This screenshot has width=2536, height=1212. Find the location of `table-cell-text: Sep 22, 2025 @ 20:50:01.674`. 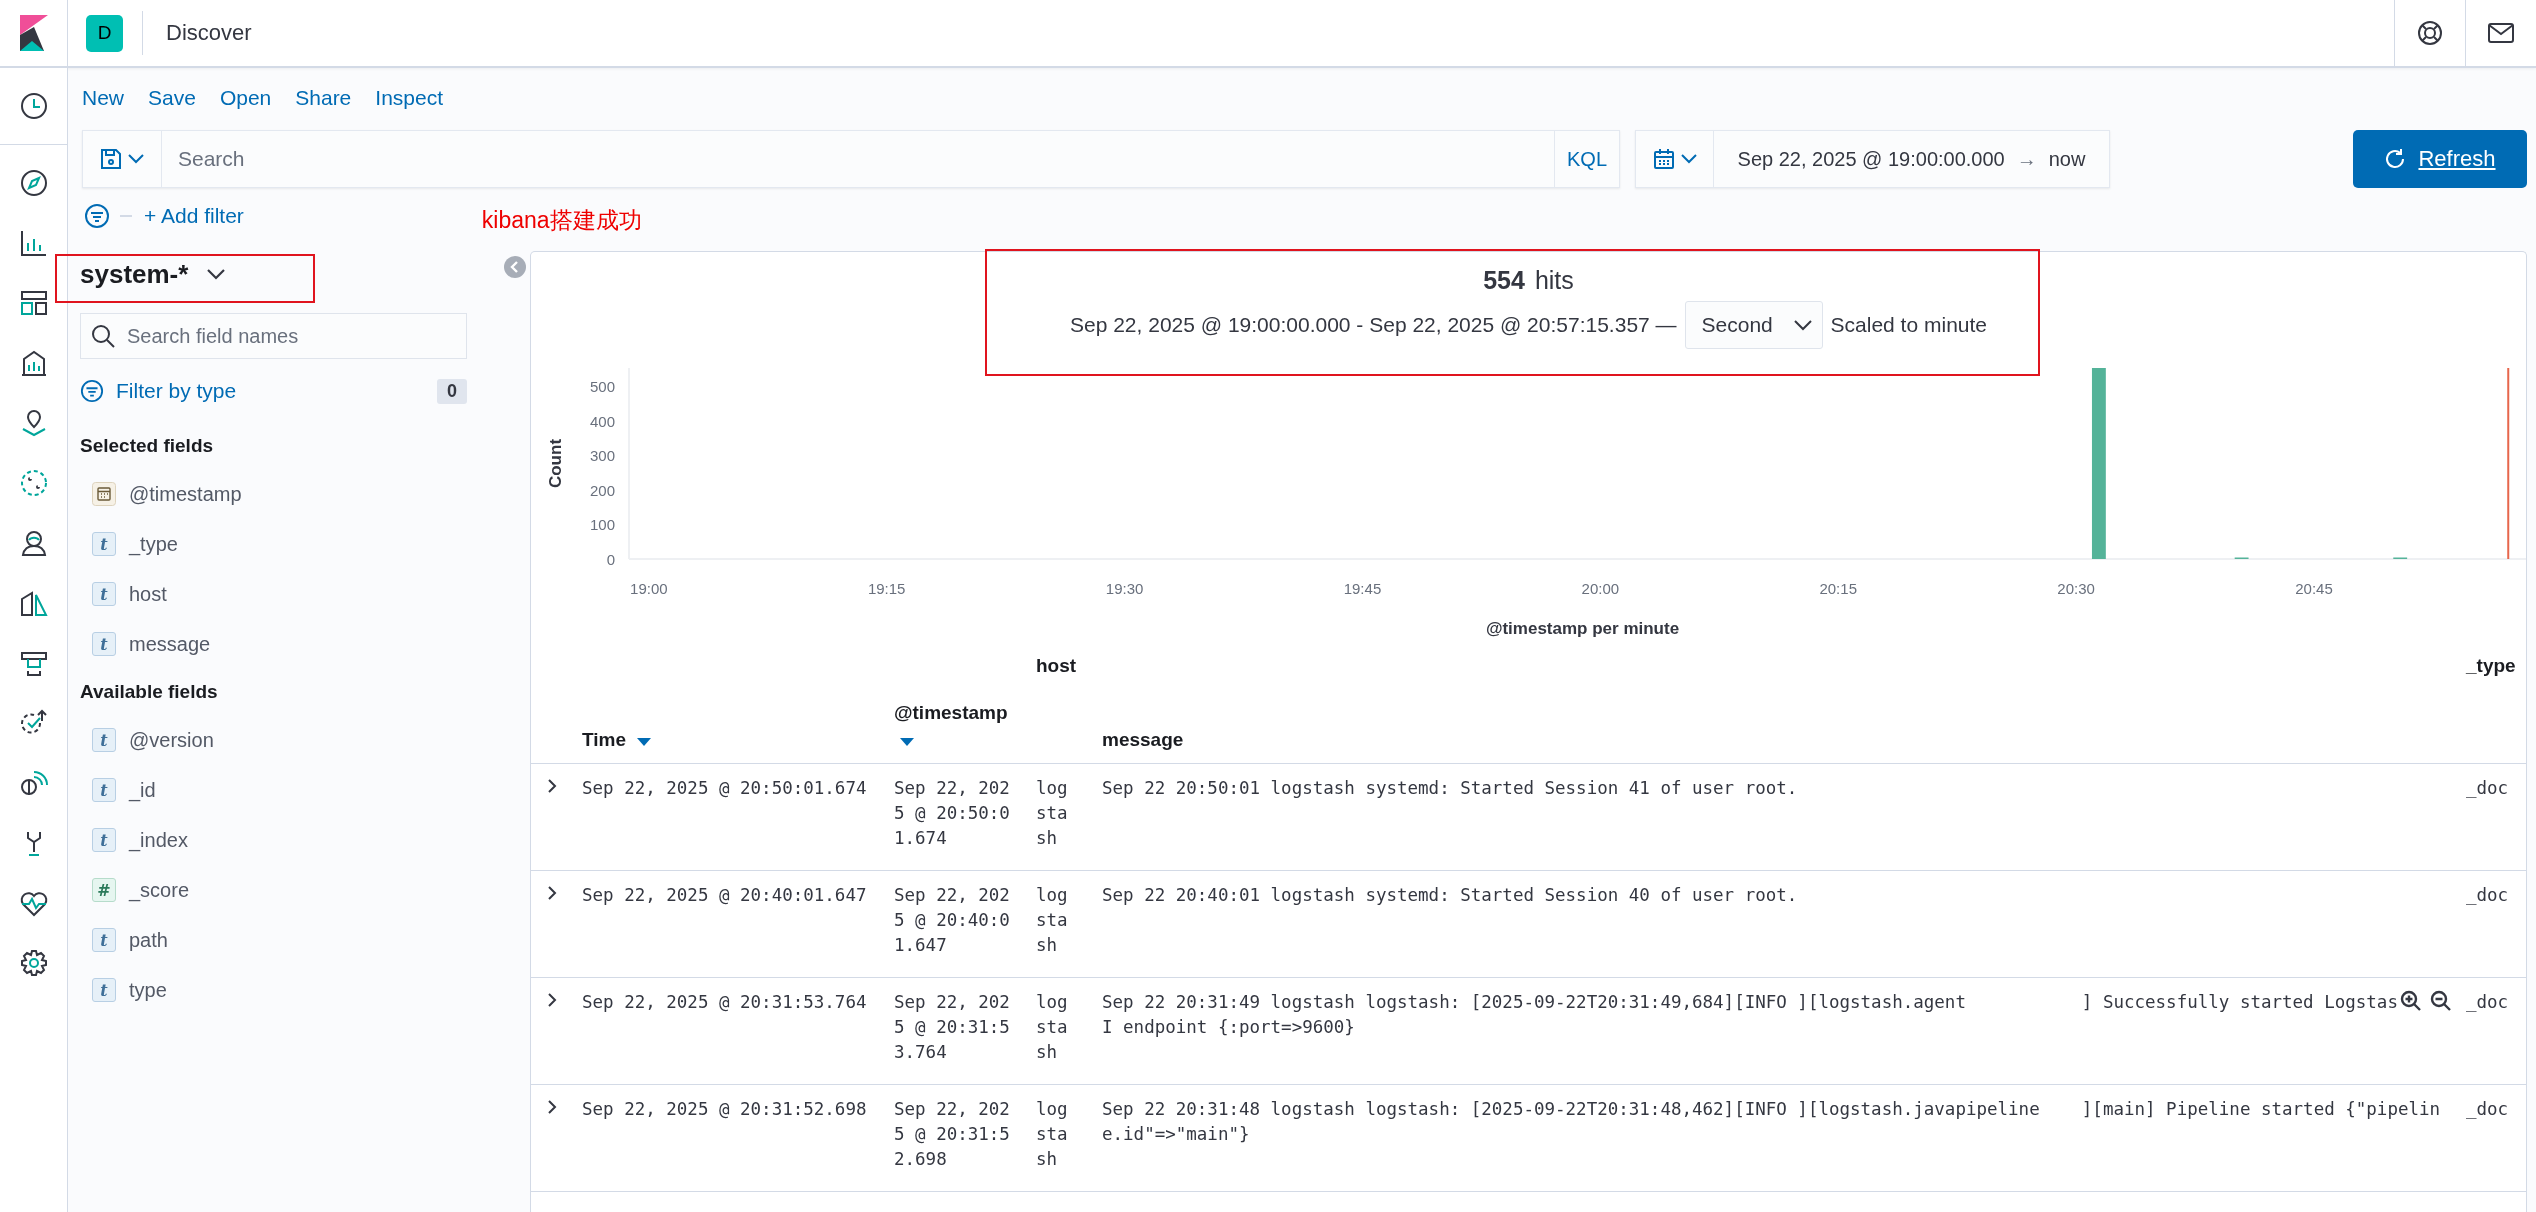

table-cell-text: Sep 22, 2025 @ 20:50:01.674 is located at coordinates (952, 813).